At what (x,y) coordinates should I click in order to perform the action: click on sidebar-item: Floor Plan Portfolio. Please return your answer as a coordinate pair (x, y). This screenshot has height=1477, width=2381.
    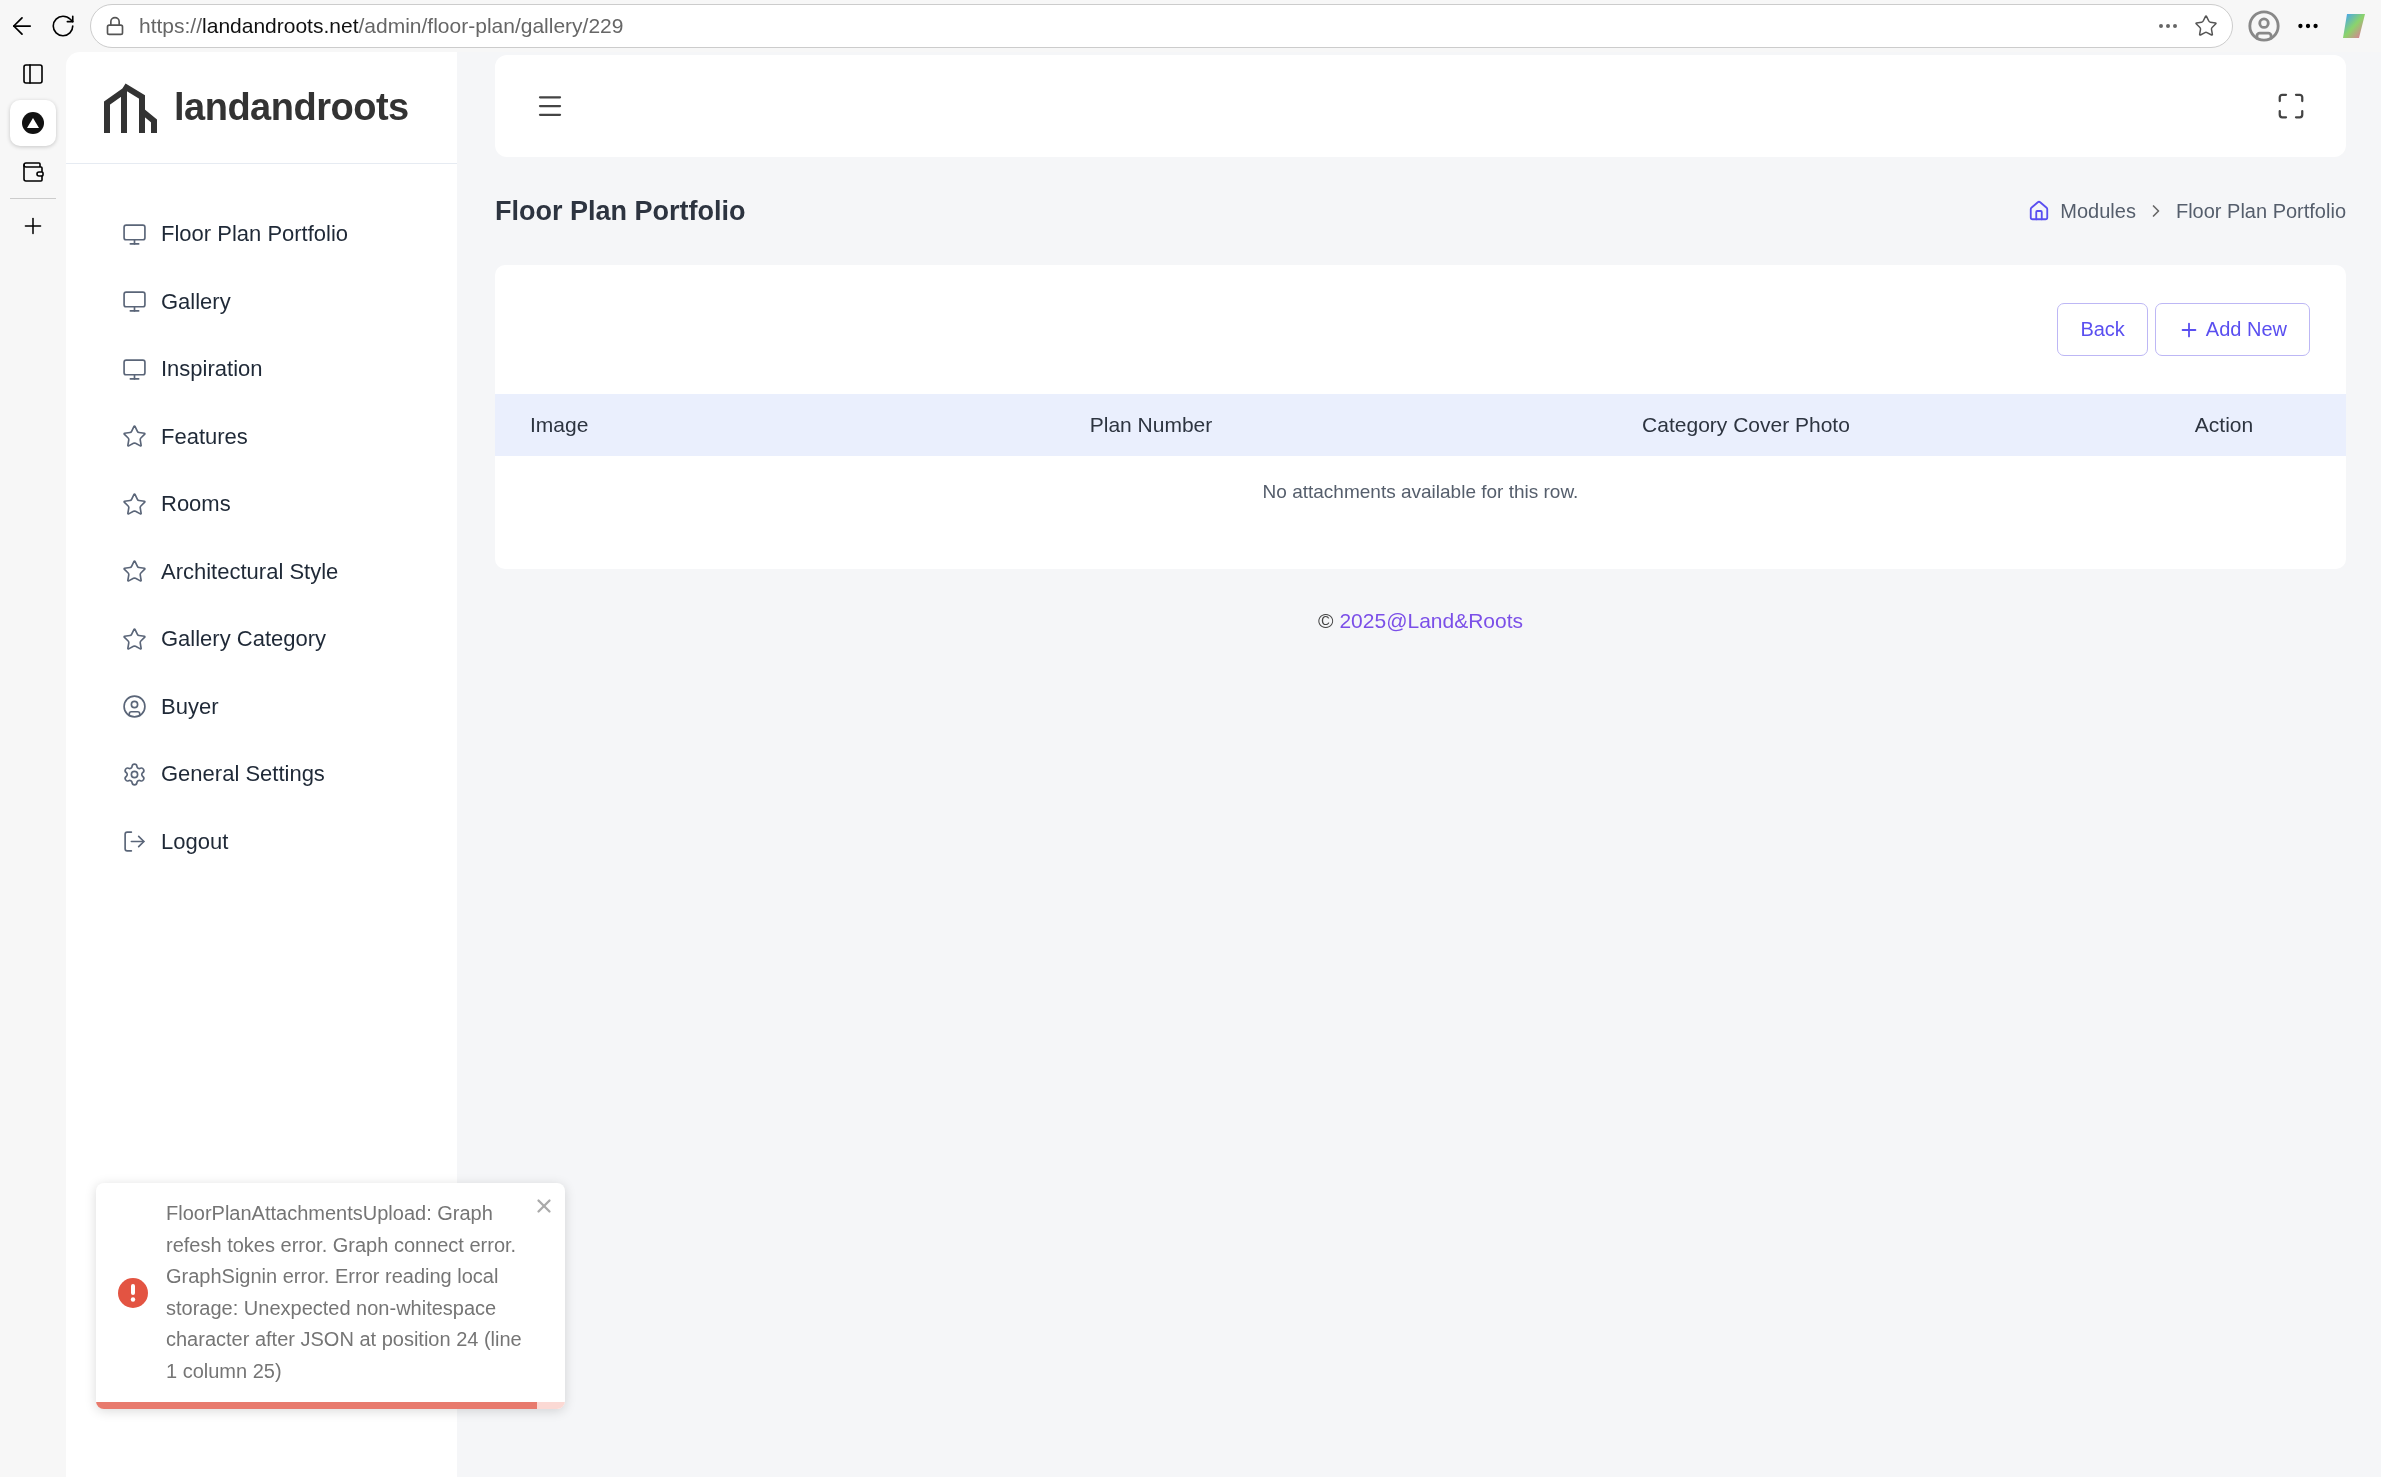
    Looking at the image, I should click on (289, 234).